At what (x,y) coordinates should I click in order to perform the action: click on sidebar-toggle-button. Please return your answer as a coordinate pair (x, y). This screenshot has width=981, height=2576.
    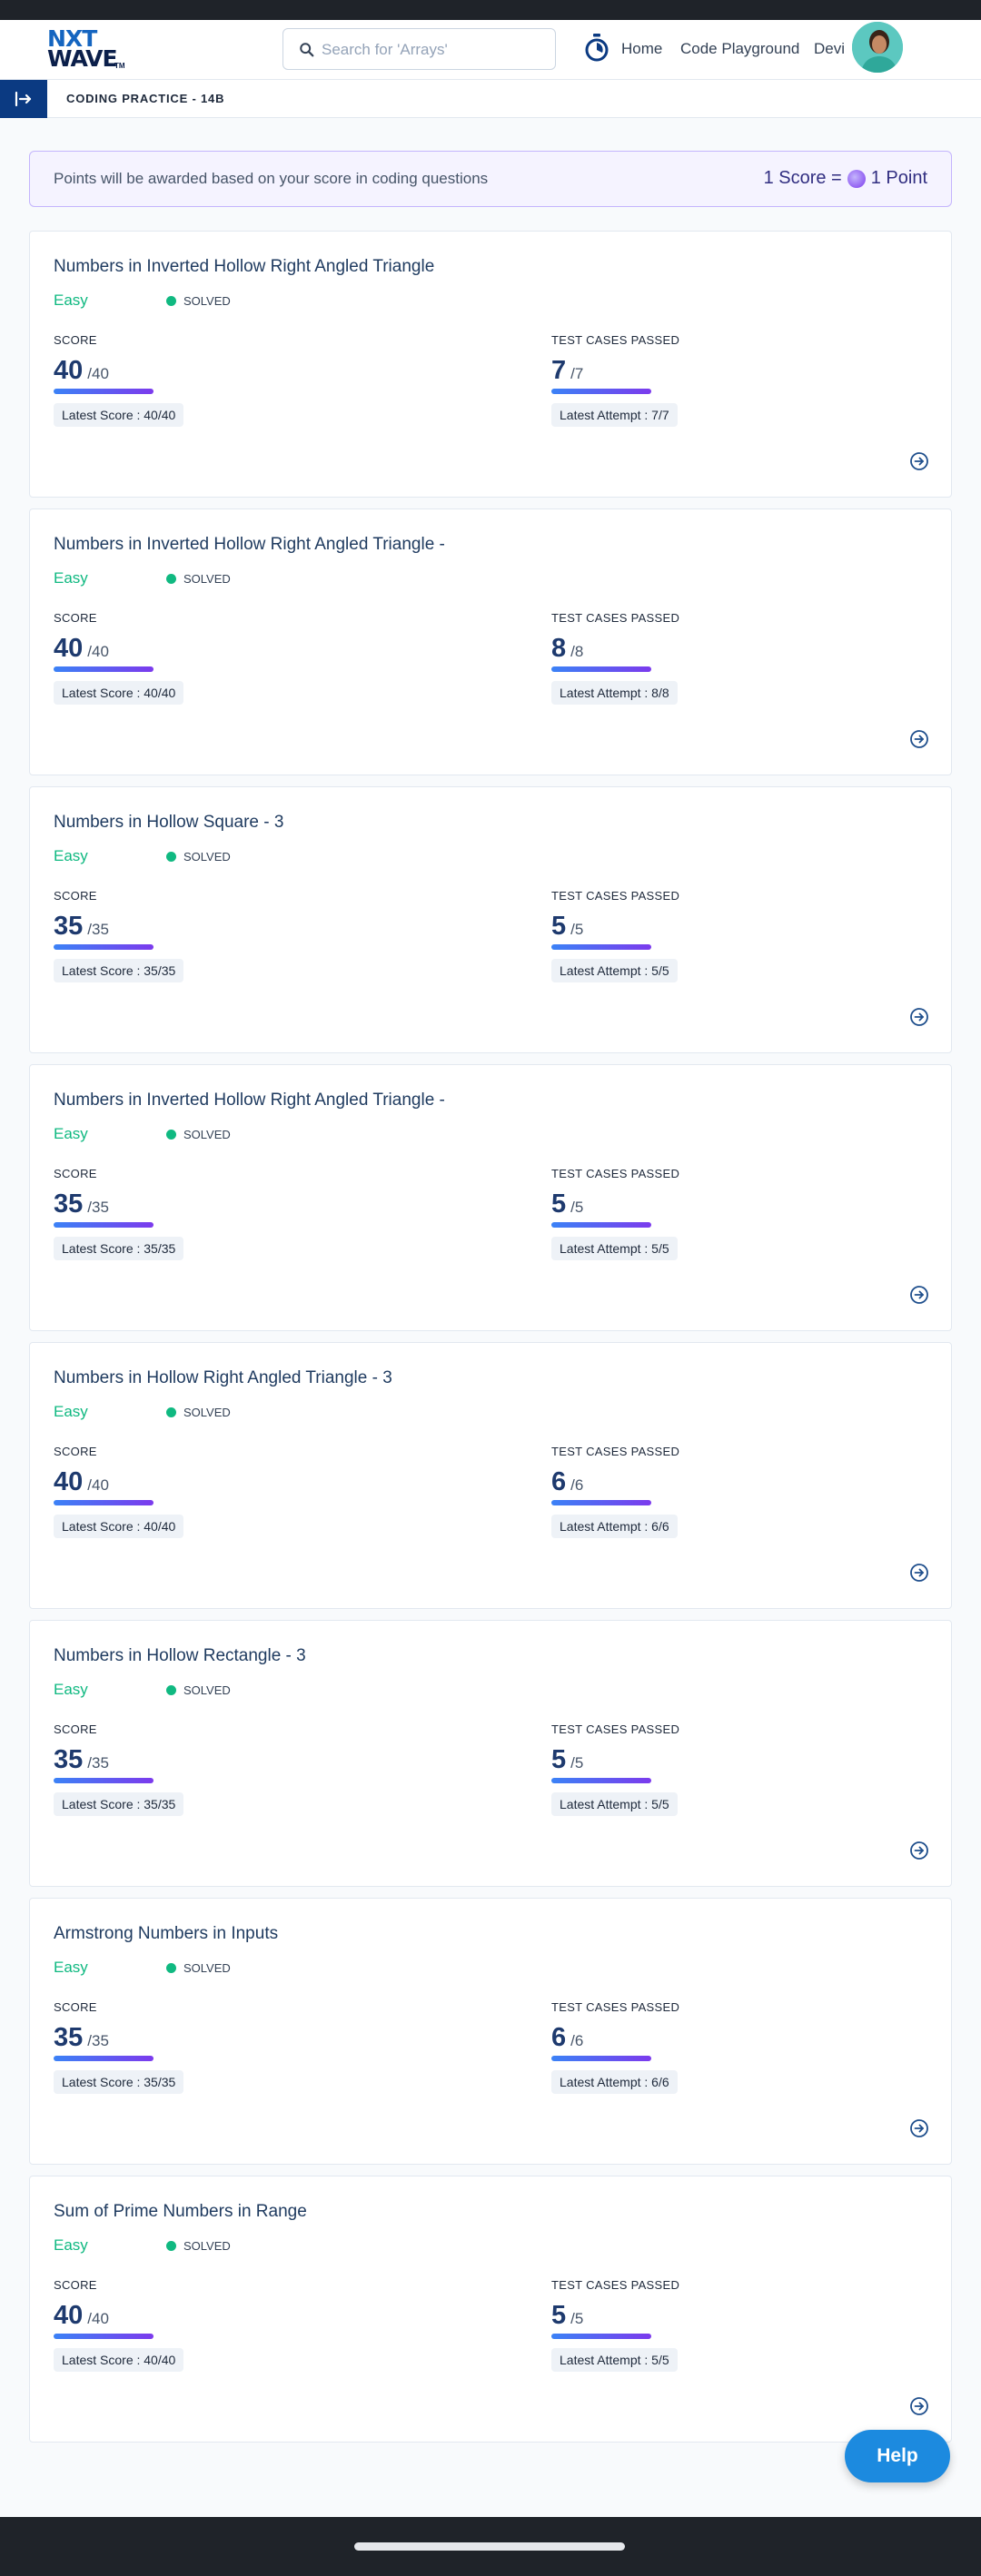
    Looking at the image, I should click on (23, 99).